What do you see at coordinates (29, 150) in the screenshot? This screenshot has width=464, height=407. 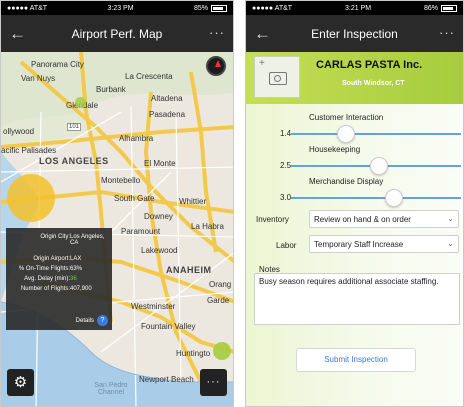 I see `map-label: acific Palisades` at bounding box center [29, 150].